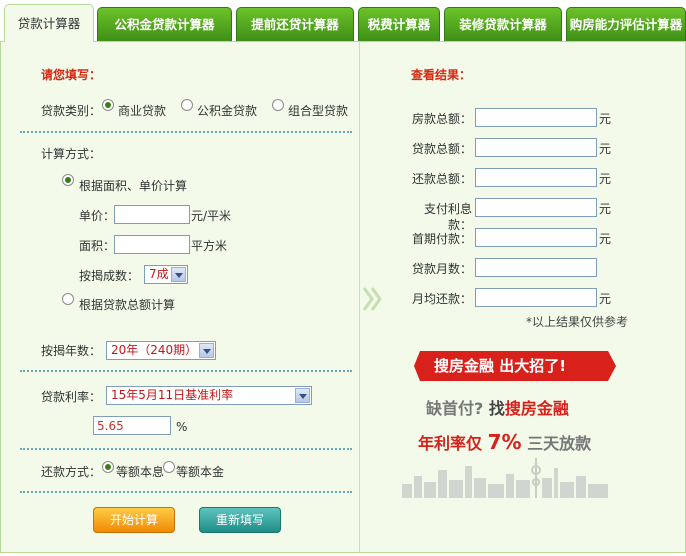 The height and width of the screenshot is (556, 686). I want to click on reset-button: 重新填写, so click(240, 520).